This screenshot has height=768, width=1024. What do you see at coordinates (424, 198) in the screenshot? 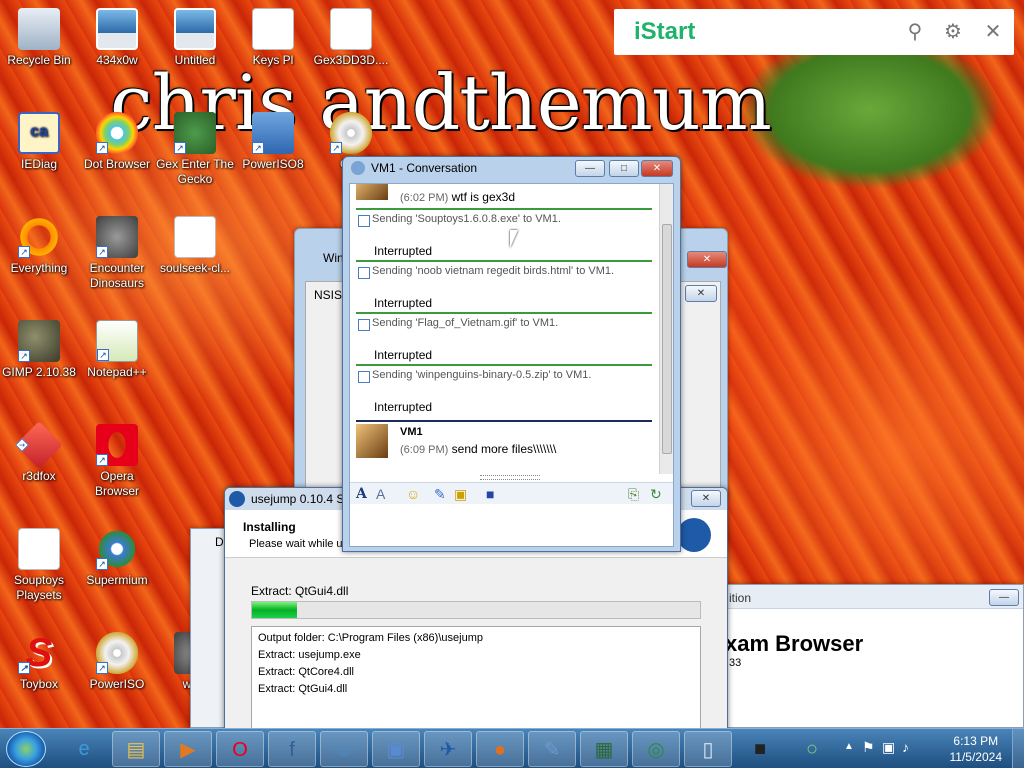
I see `message-time: (6:02 PM)` at bounding box center [424, 198].